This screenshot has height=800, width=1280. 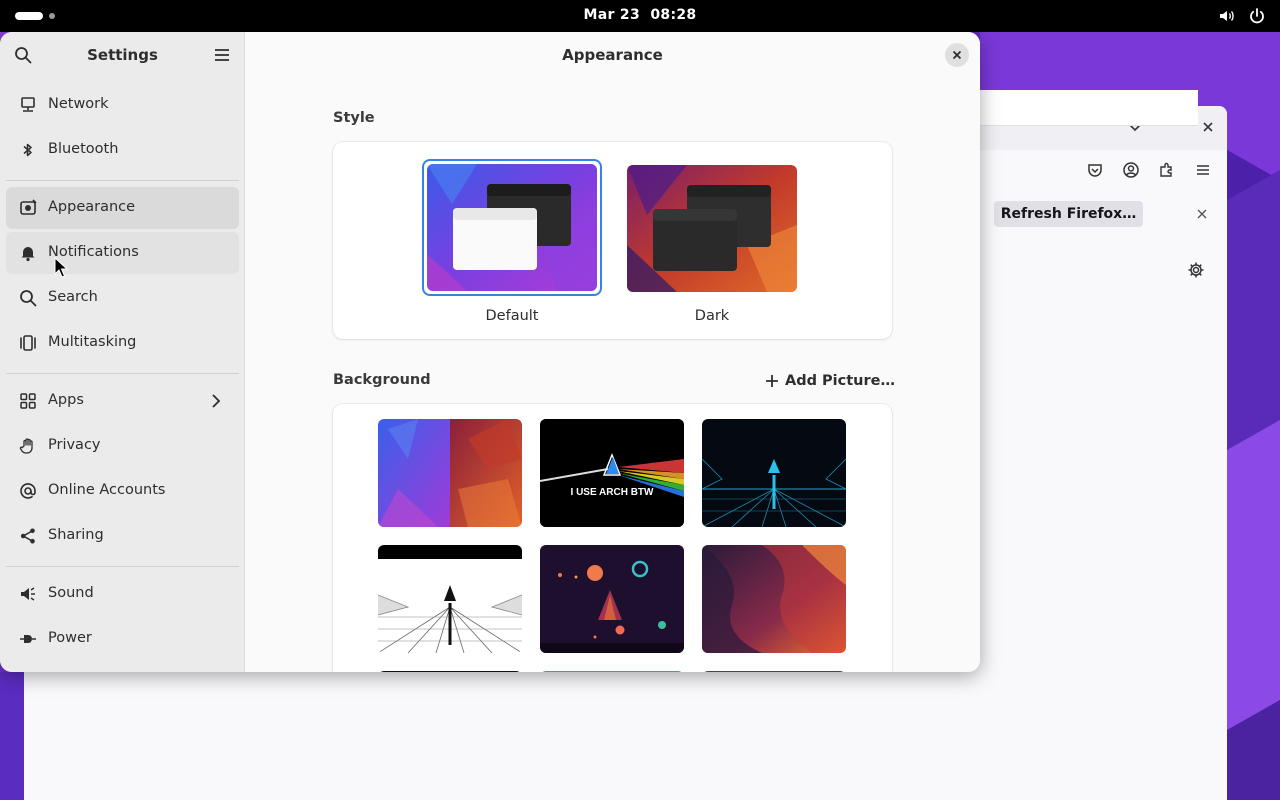 I want to click on style-section-title: Style, so click(x=354, y=118).